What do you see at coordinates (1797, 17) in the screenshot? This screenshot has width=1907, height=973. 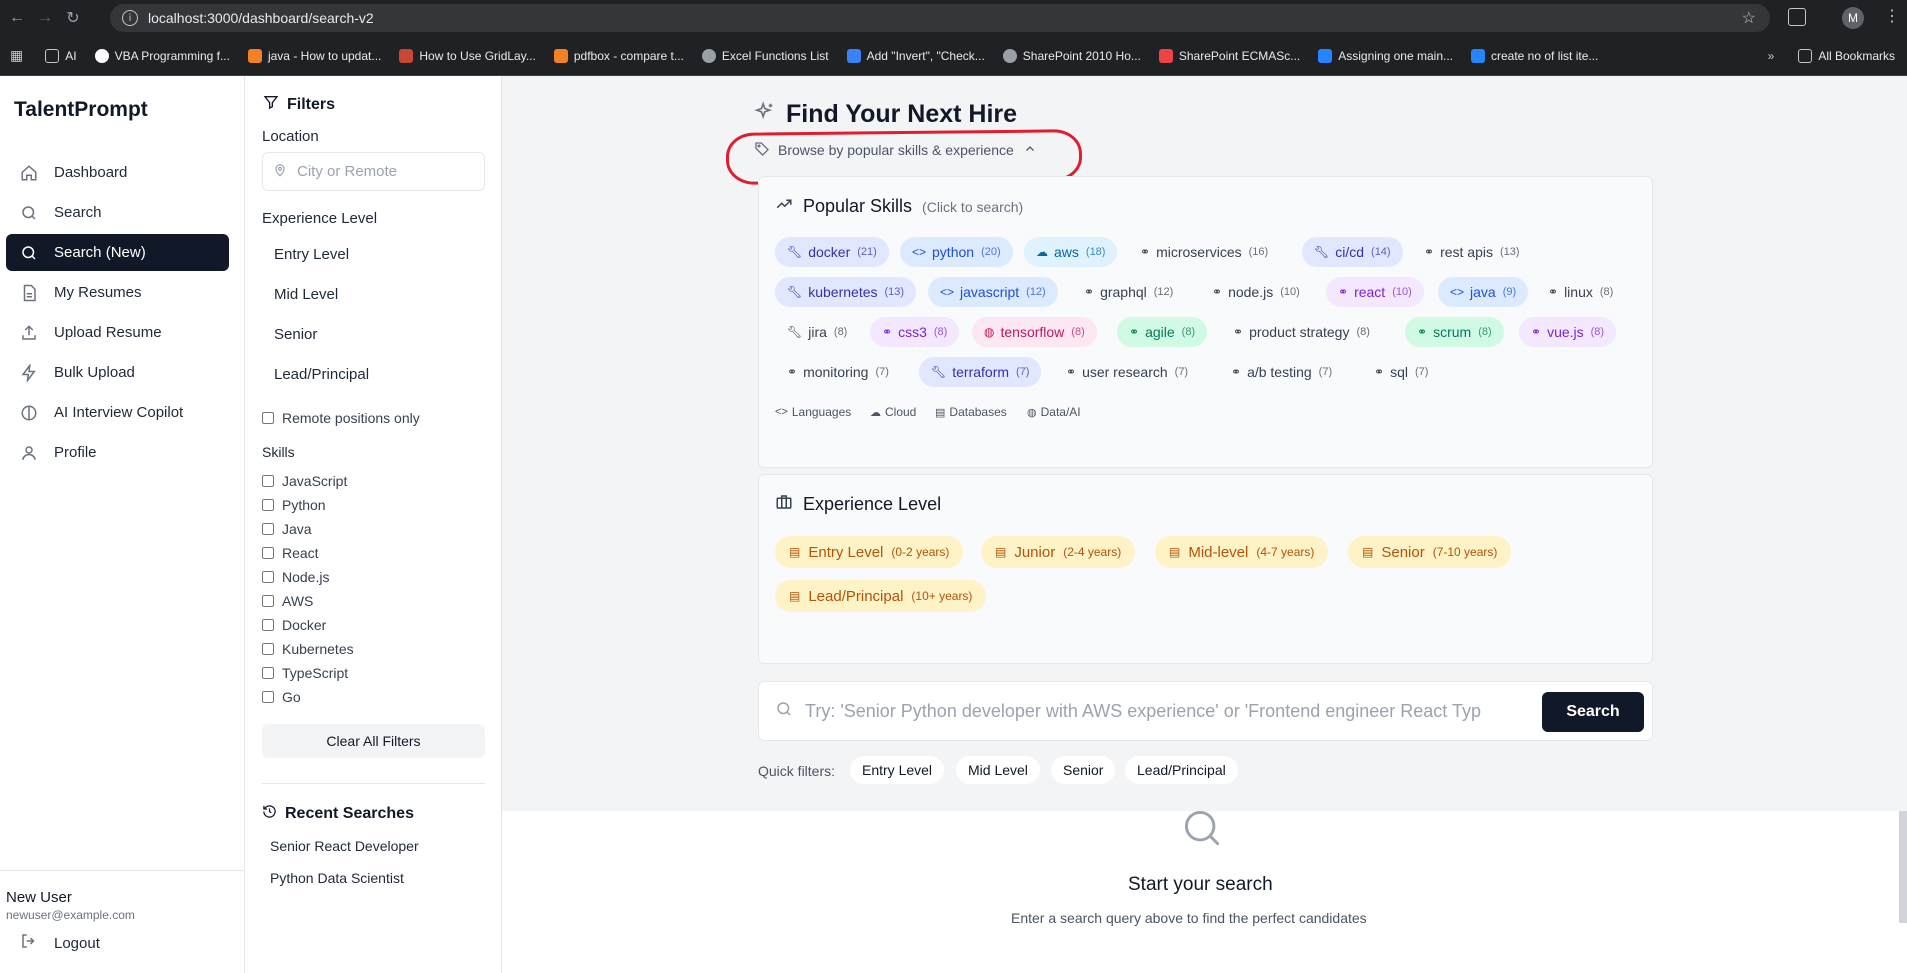 I see `extensions-icon` at bounding box center [1797, 17].